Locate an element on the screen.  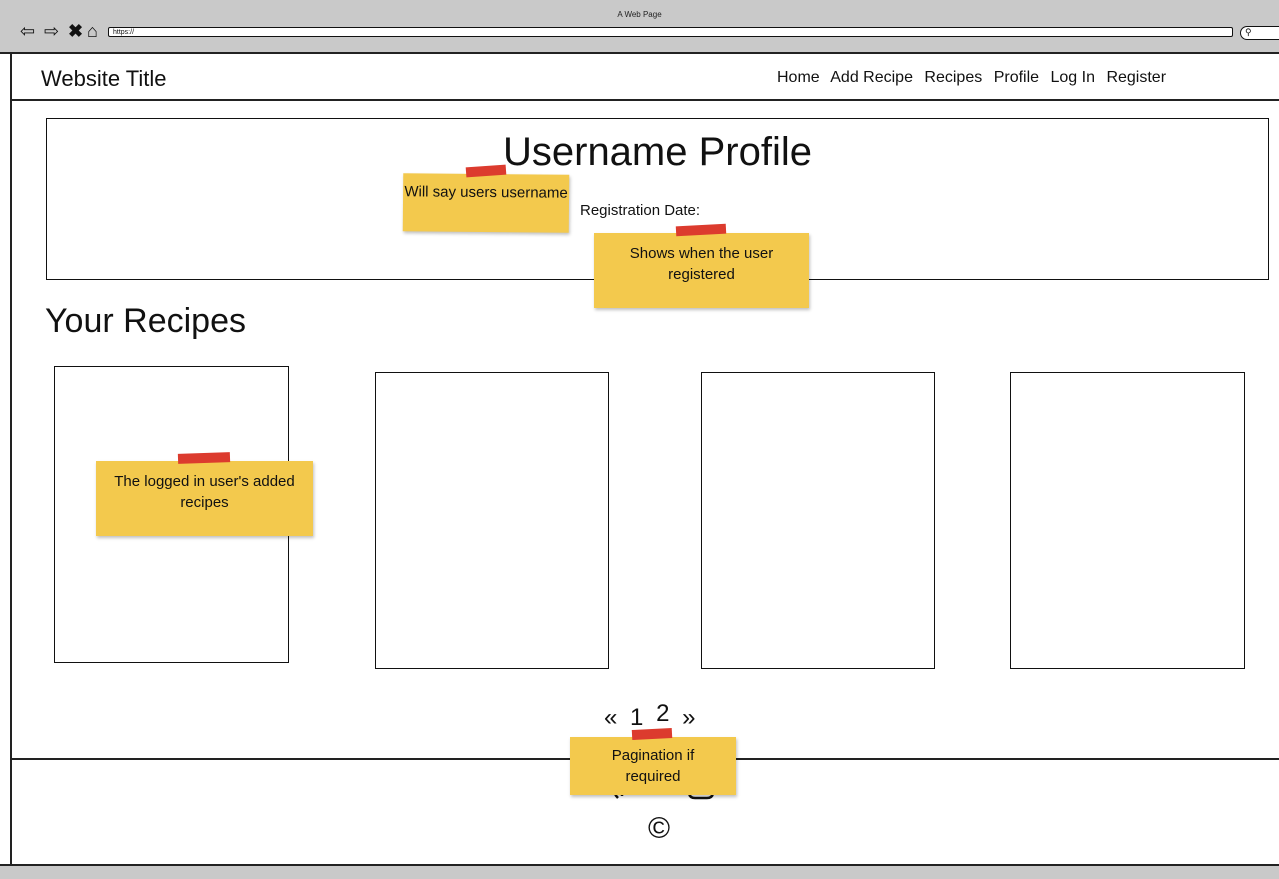
nav-home: Home is located at coordinates (798, 77).